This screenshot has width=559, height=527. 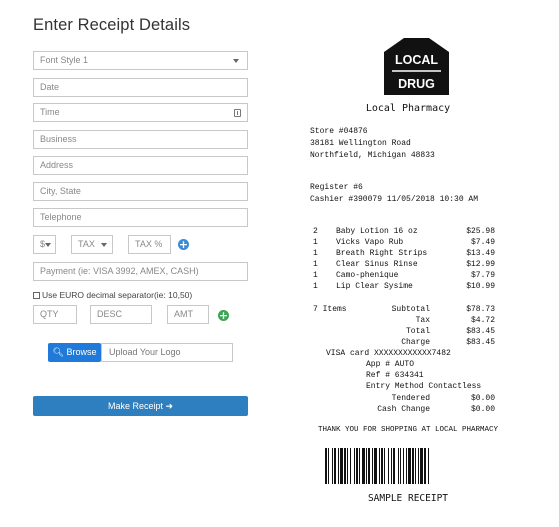 What do you see at coordinates (374, 286) in the screenshot?
I see `item-desc: Lip Clear Sysime` at bounding box center [374, 286].